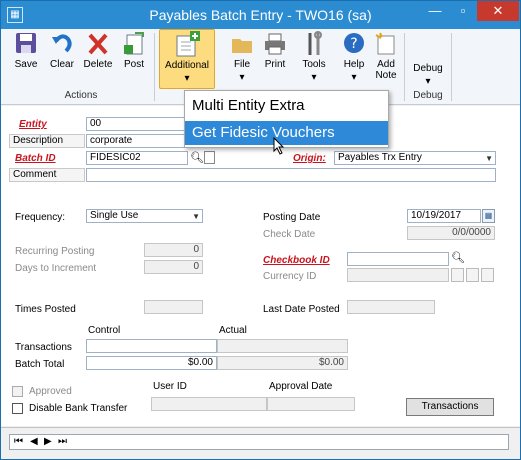 The image size is (521, 460). What do you see at coordinates (187, 65) in the screenshot?
I see `additional-label: Additional` at bounding box center [187, 65].